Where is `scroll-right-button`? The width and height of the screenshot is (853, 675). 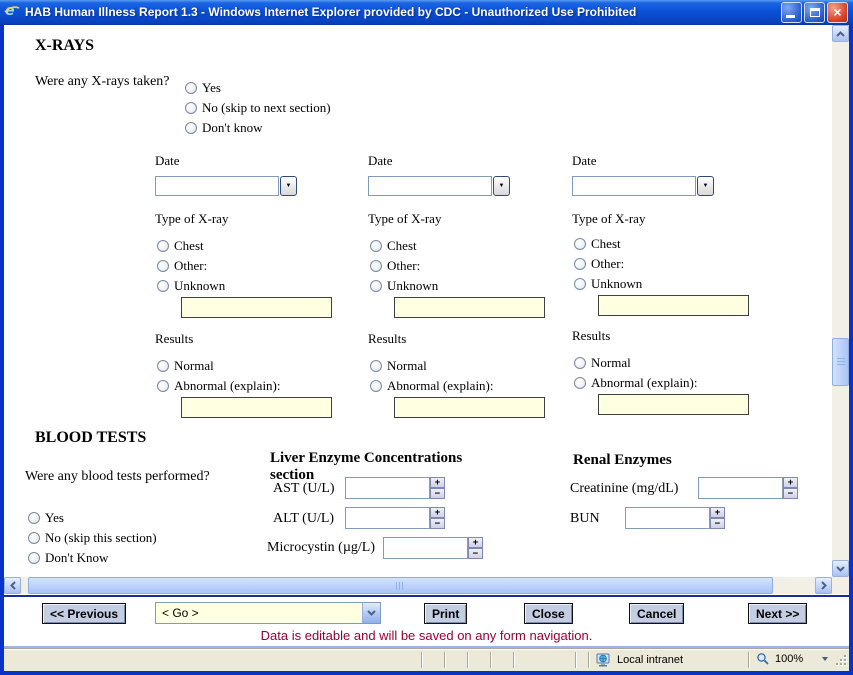
scroll-right-button is located at coordinates (823, 585).